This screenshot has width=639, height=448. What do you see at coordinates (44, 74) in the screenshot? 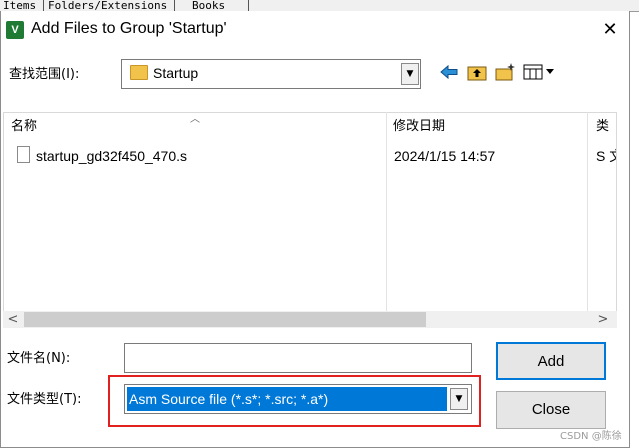
I see `look-in-label: 查找范围(I):` at bounding box center [44, 74].